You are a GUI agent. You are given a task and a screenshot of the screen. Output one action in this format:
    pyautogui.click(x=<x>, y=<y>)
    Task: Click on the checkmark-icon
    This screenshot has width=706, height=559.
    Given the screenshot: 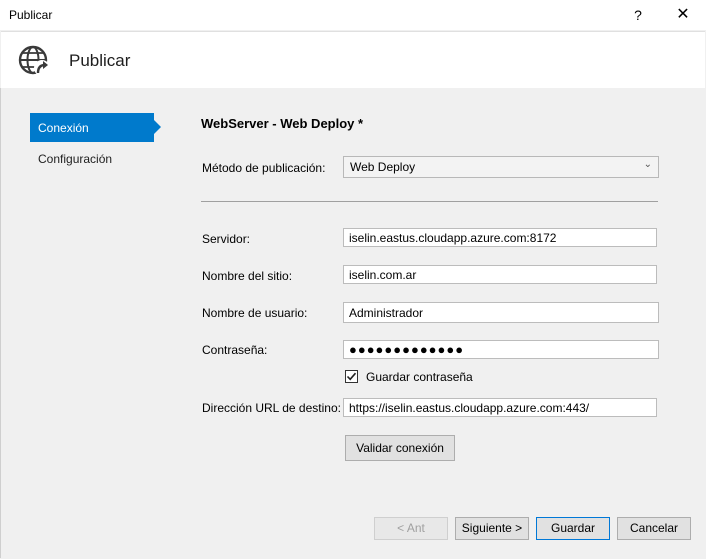 What is the action you would take?
    pyautogui.click(x=351, y=376)
    